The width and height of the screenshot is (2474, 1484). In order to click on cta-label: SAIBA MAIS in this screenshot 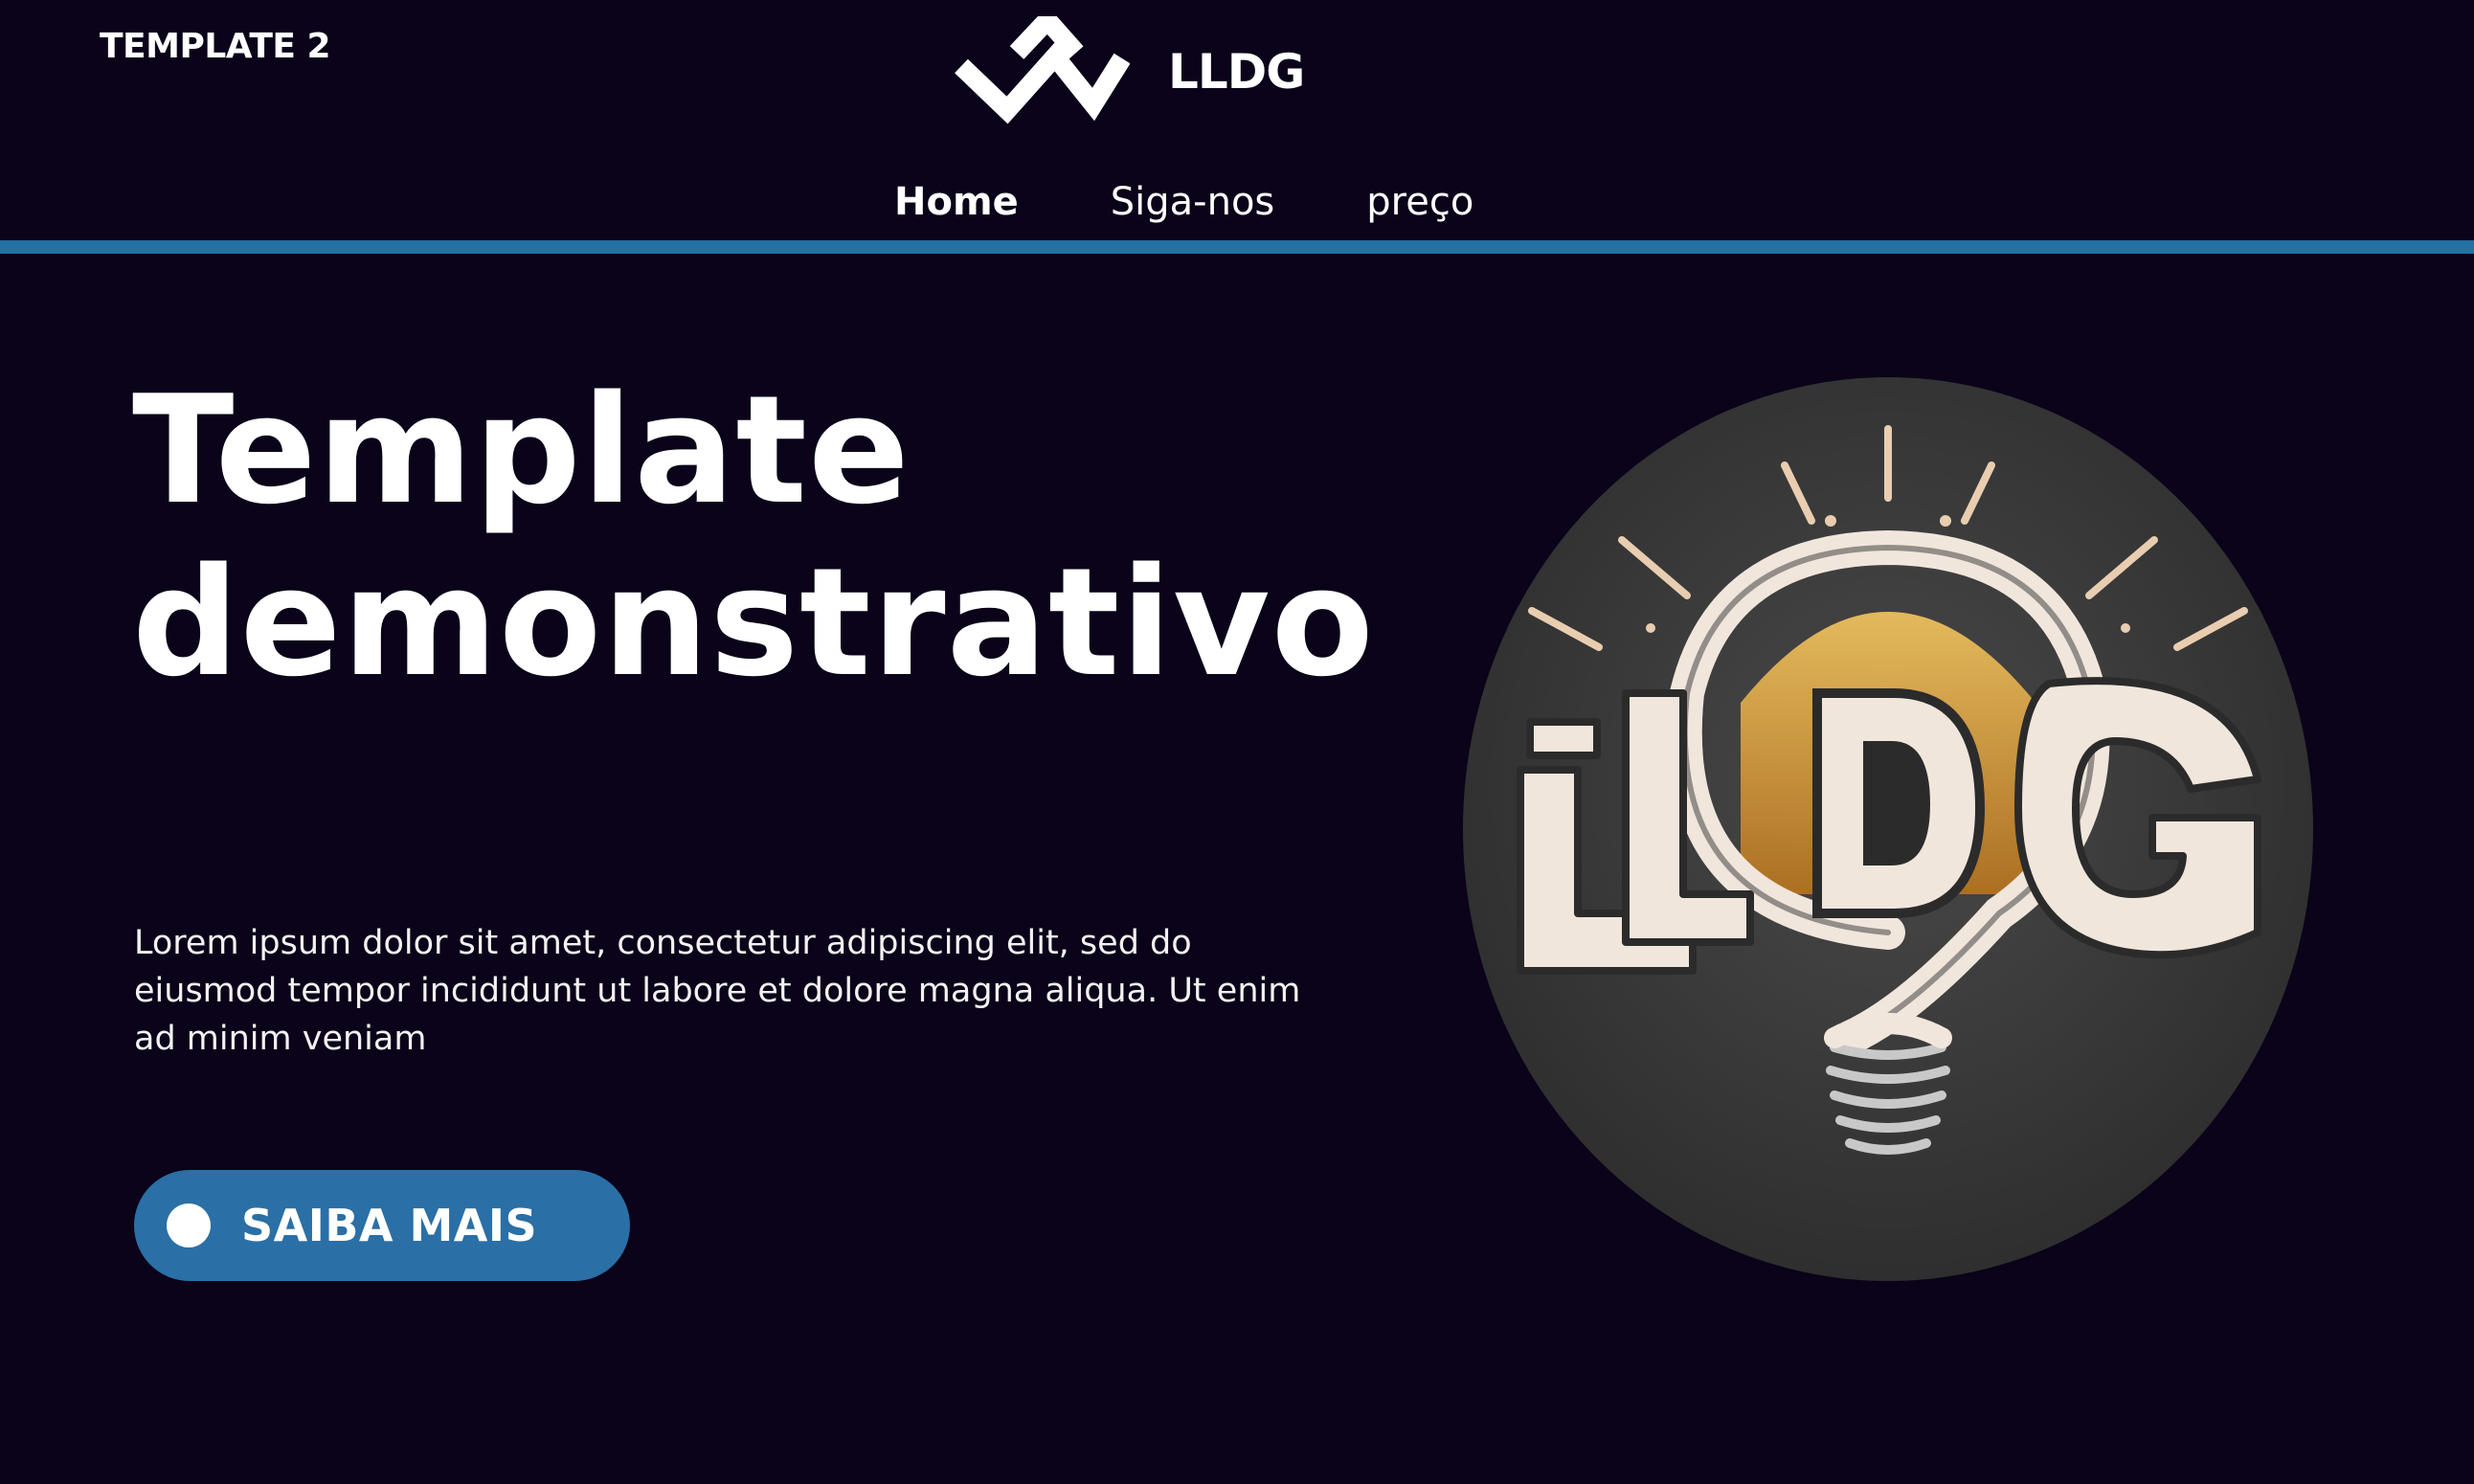, I will do `click(389, 1225)`.